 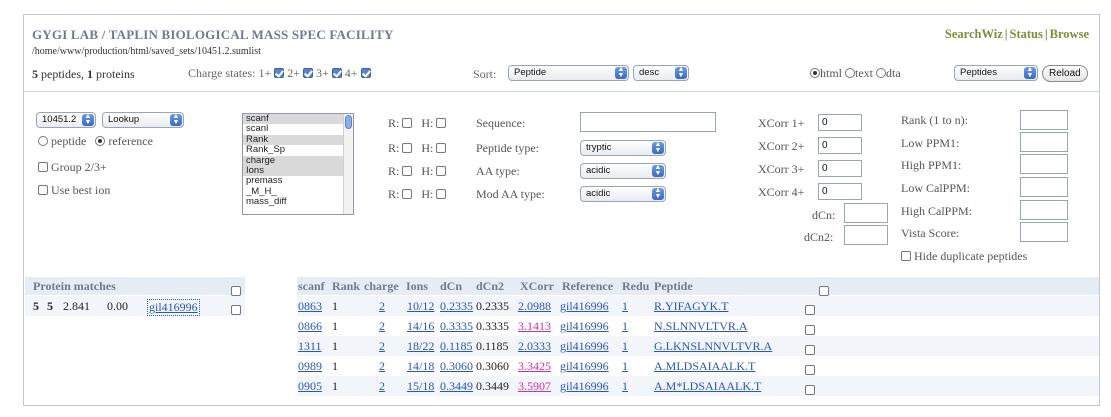 What do you see at coordinates (840, 122) in the screenshot?
I see `xcorr-1-input: 0` at bounding box center [840, 122].